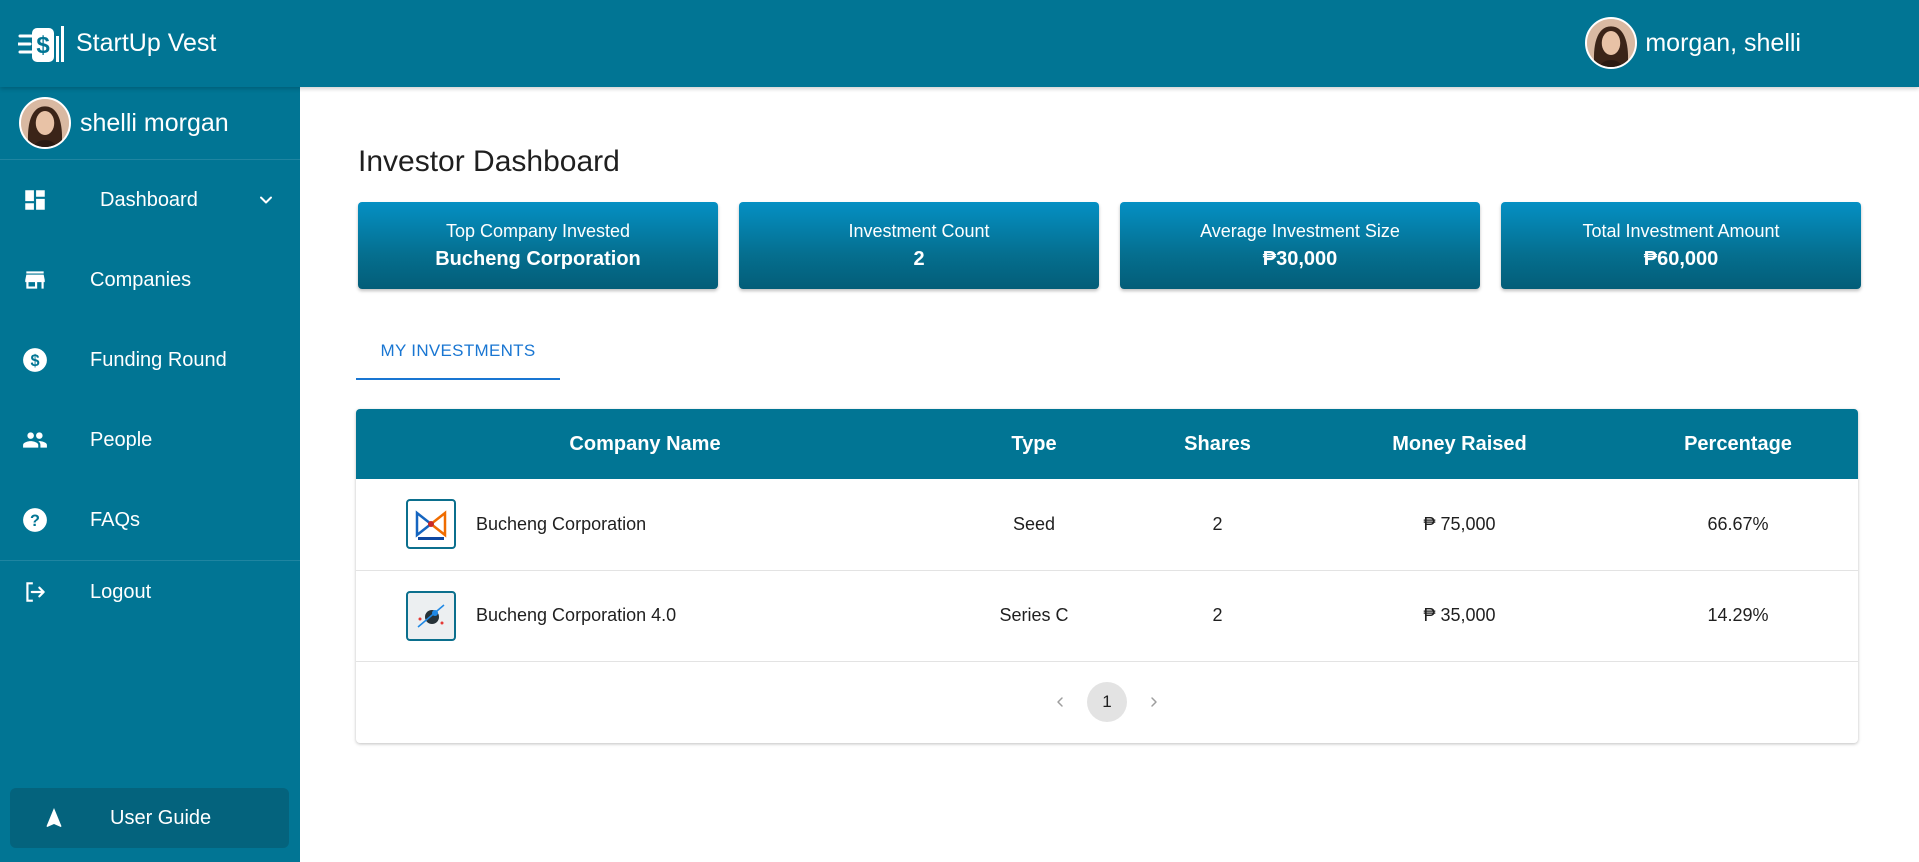 The image size is (1919, 862). I want to click on sidebar-item-dashboard: Dashboard, so click(150, 200).